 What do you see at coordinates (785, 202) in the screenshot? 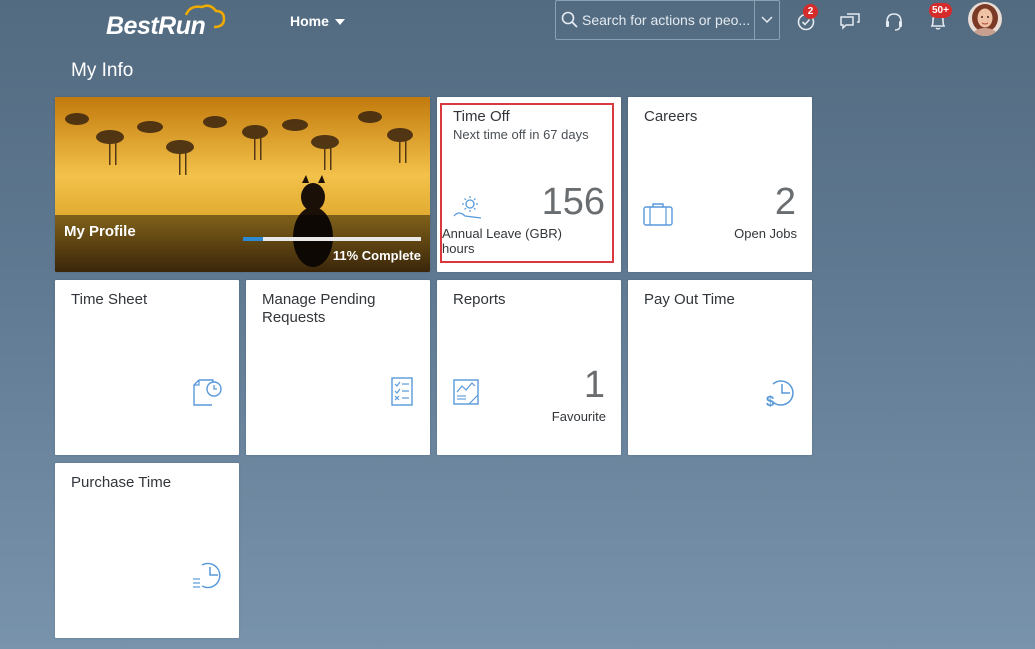
I see `tile-number: 2` at bounding box center [785, 202].